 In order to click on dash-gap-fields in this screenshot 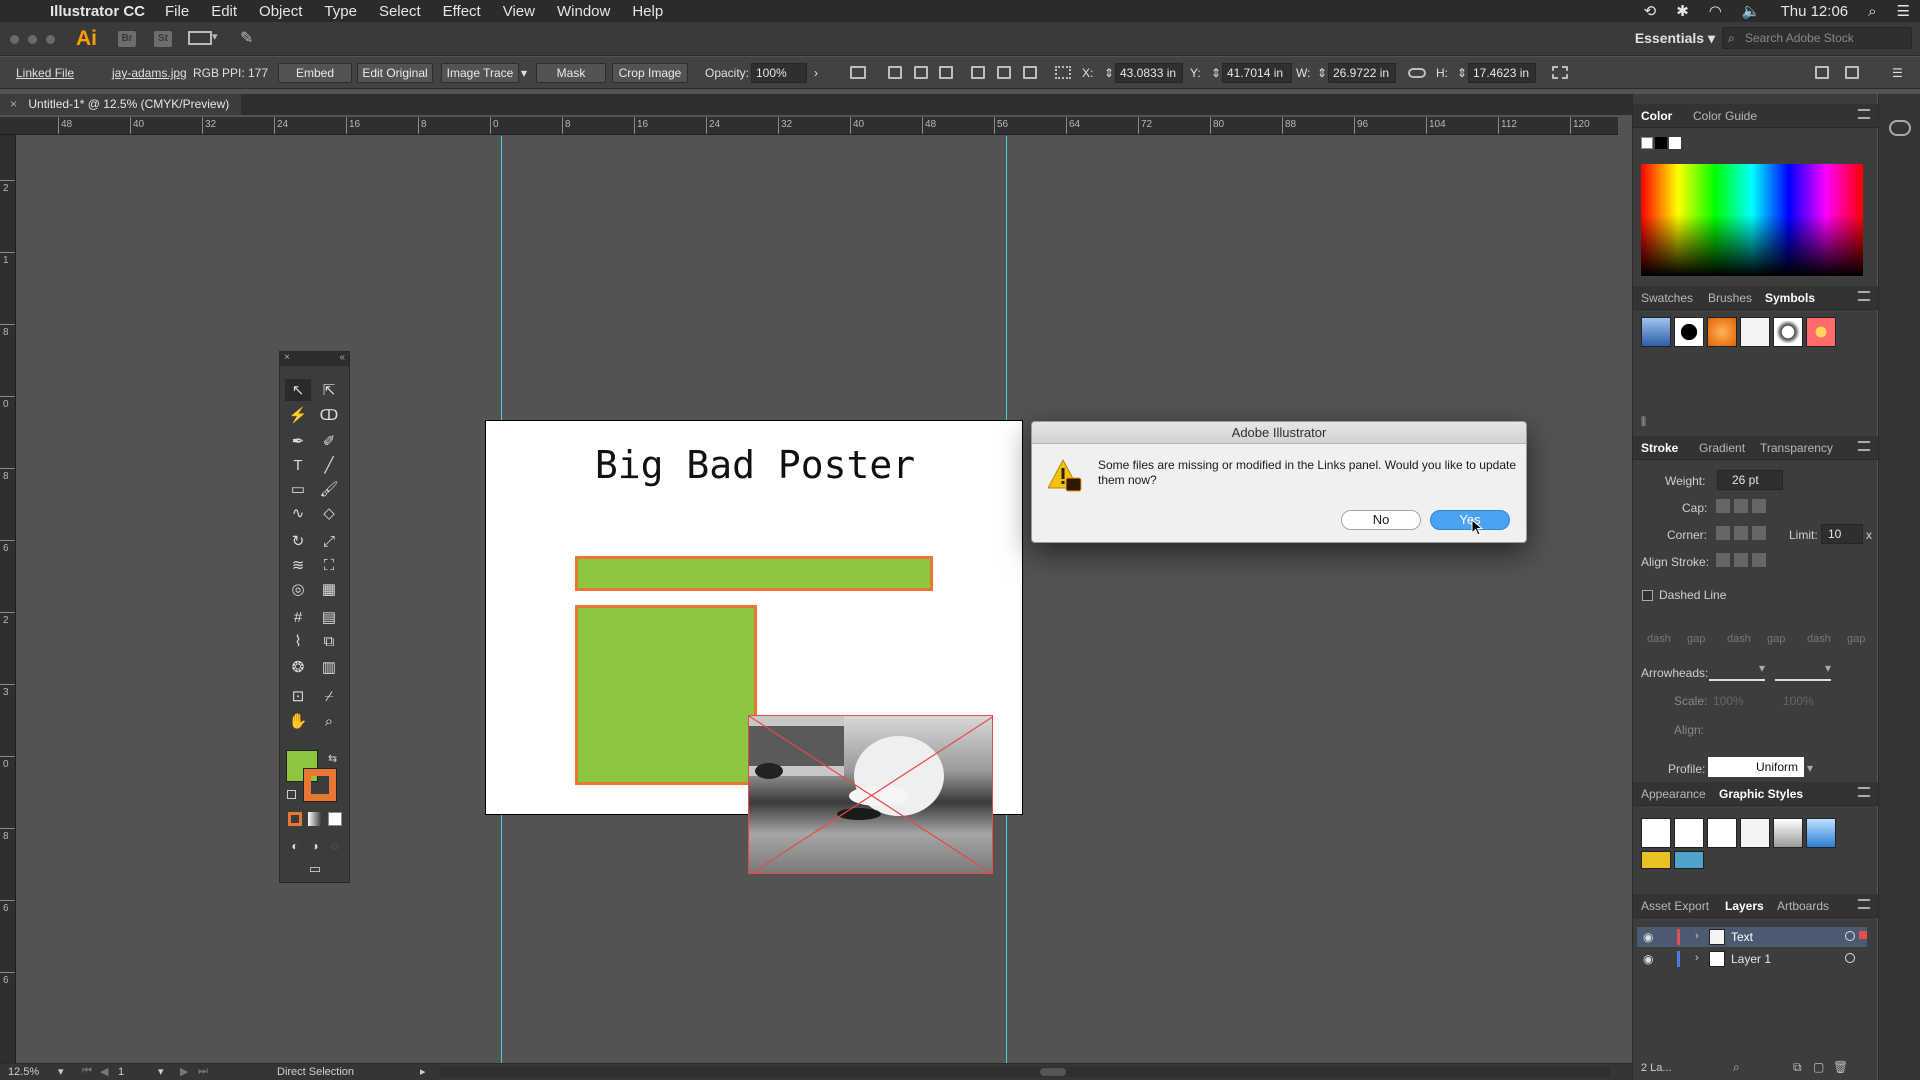, I will do `click(1756, 625)`.